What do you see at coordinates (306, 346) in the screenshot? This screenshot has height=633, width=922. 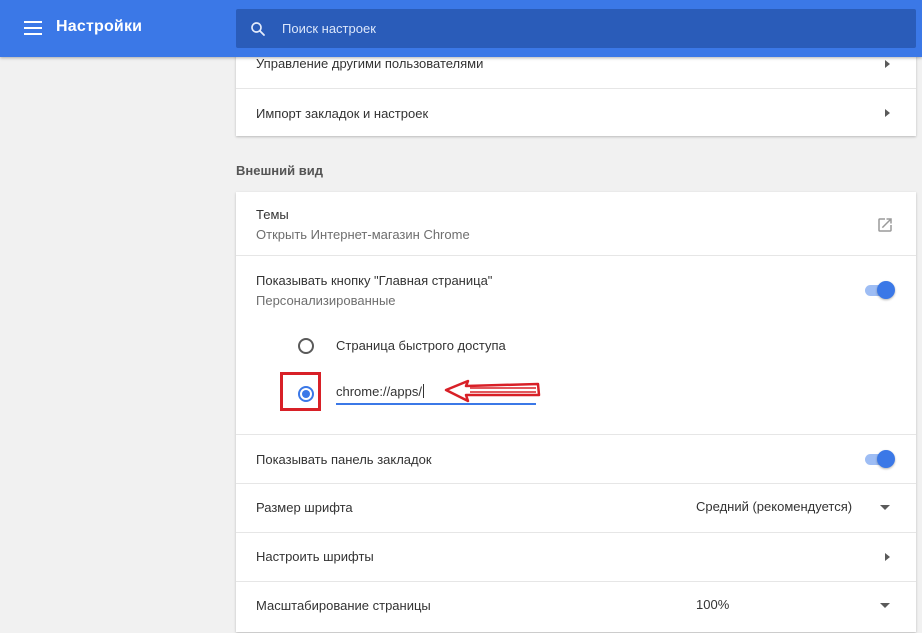 I see `radio-new-tab-page` at bounding box center [306, 346].